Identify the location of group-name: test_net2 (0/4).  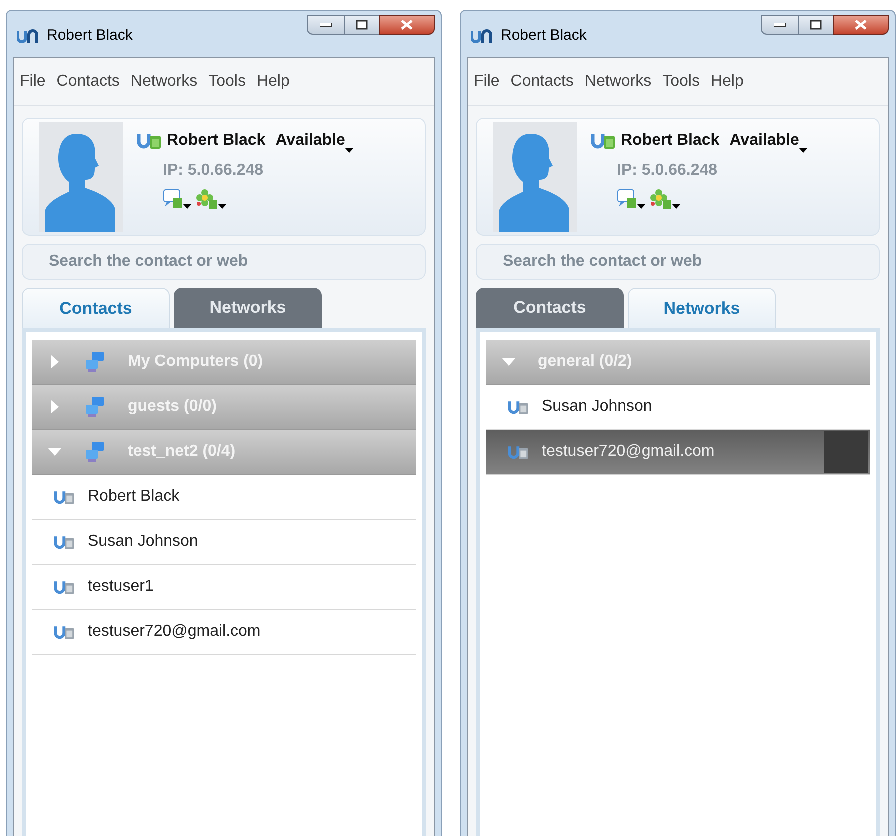
(182, 452).